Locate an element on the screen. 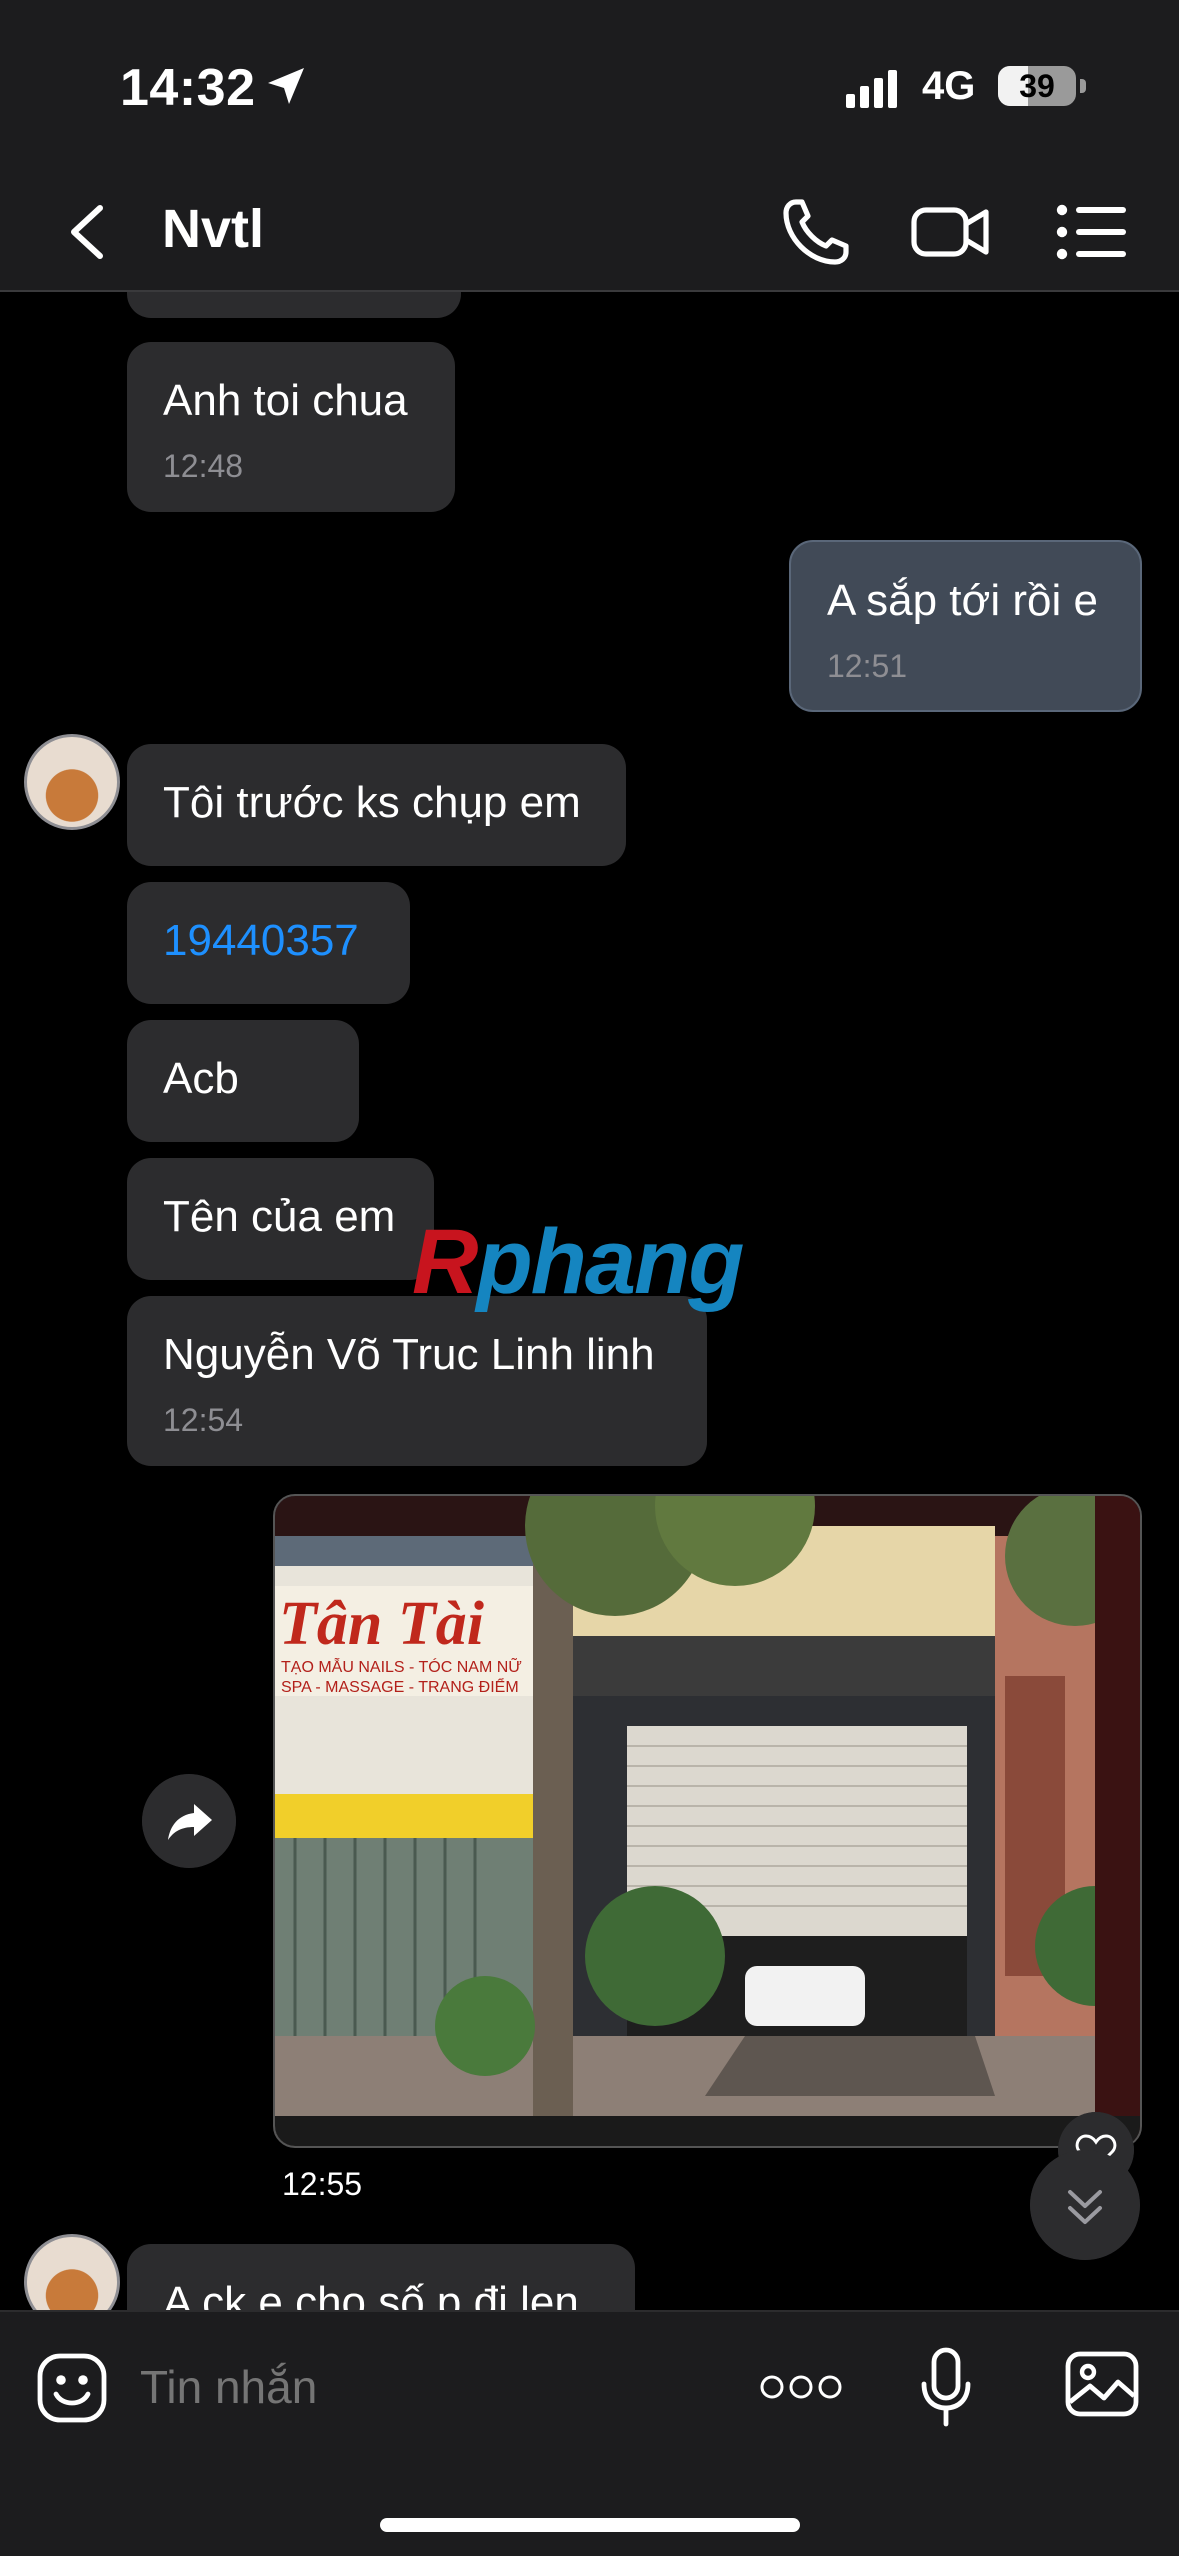 This screenshot has width=1179, height=2556. message-bubble: A ck e cho số p đi len is located at coordinates (381, 2277).